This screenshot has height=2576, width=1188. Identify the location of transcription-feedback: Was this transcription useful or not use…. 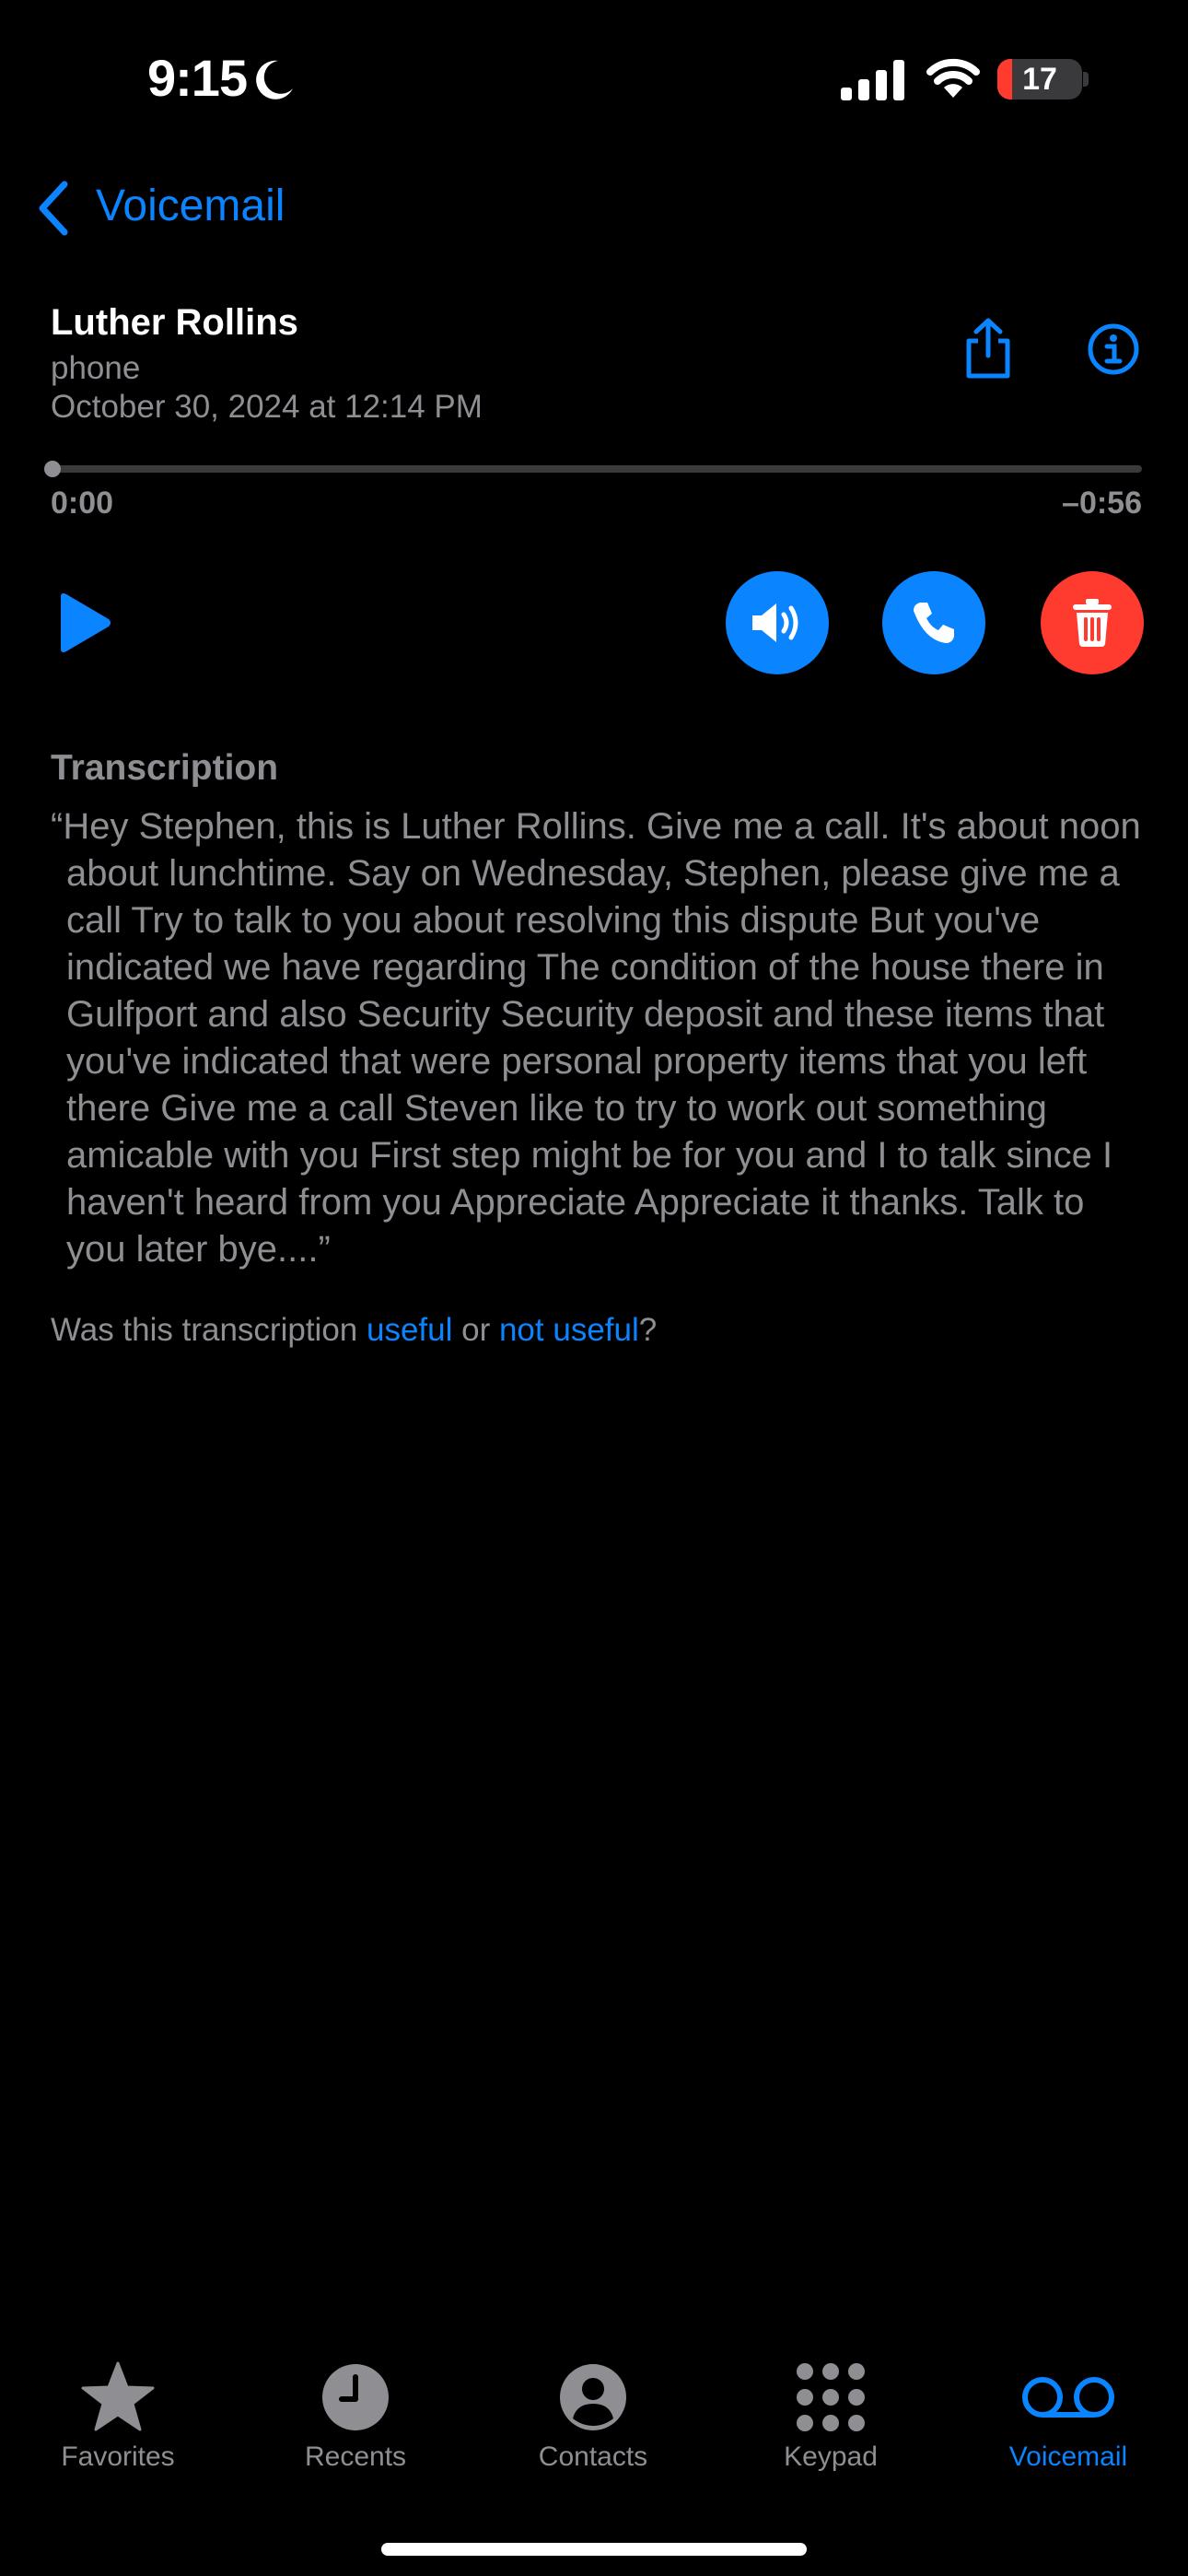
(354, 1330).